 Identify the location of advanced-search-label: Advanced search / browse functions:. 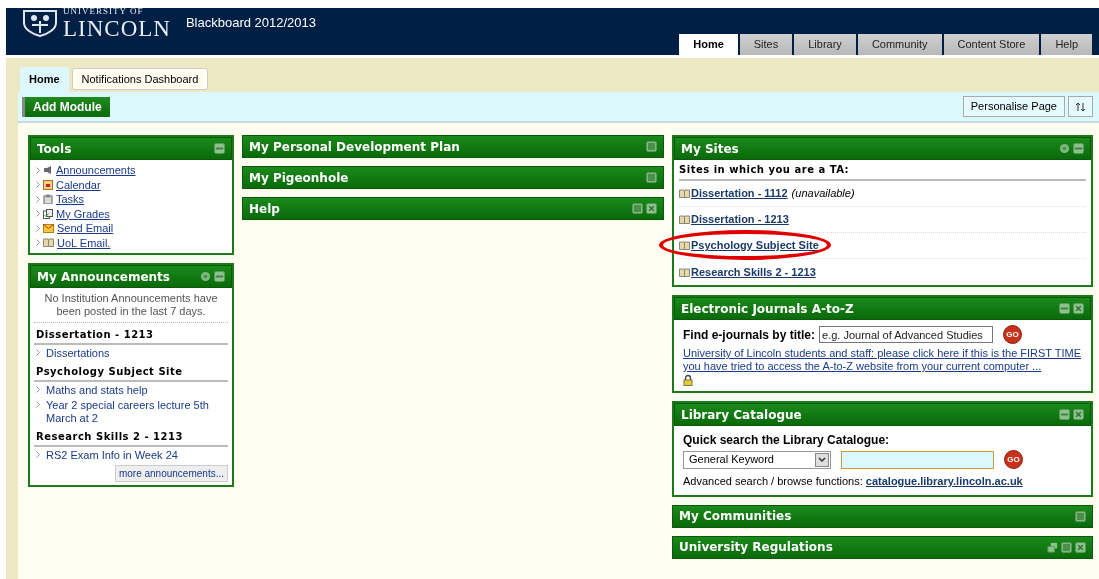
(773, 481).